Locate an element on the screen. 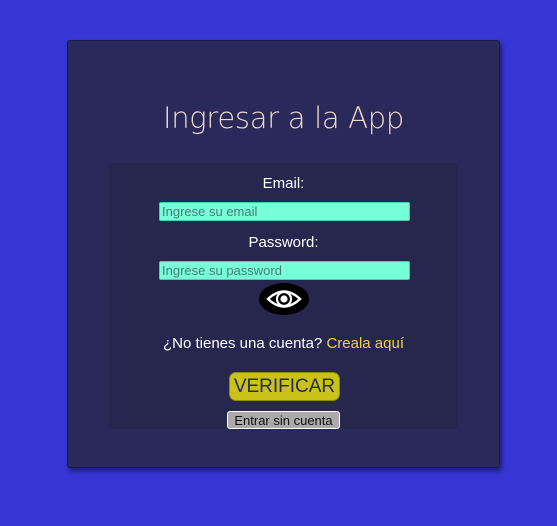 The width and height of the screenshot is (557, 526). guest-login-button: Entrar sin cuenta is located at coordinates (283, 420).